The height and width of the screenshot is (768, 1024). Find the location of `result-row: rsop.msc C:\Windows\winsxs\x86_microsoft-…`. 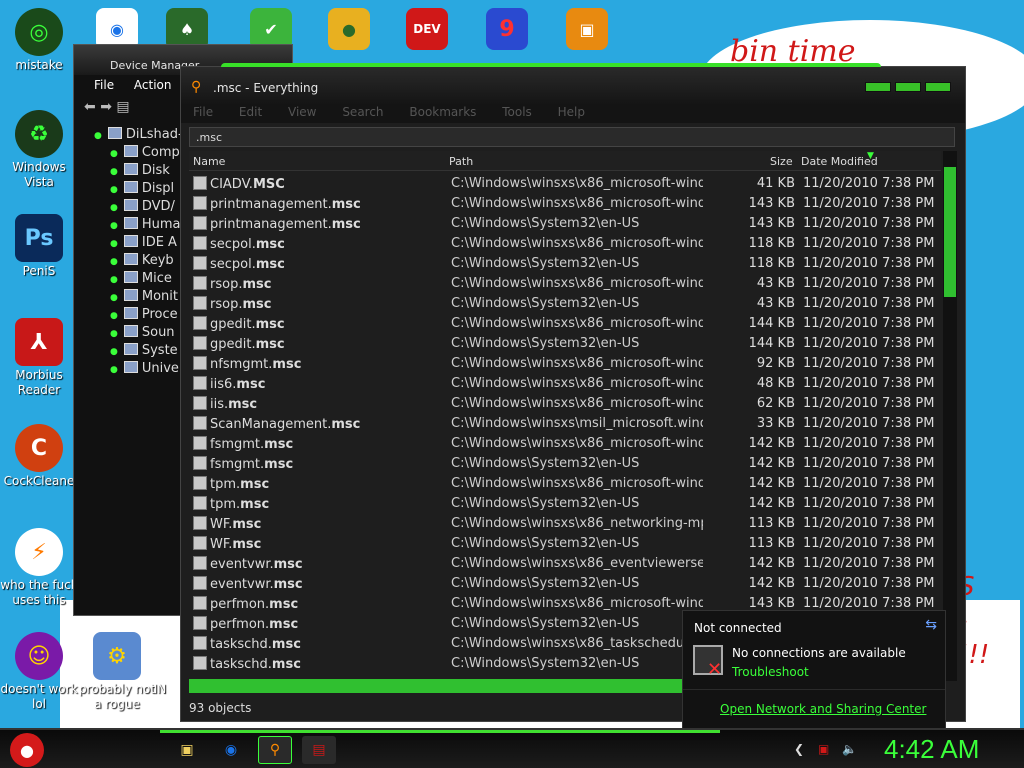

result-row: rsop.msc C:\Windows\winsxs\x86_microsoft-… is located at coordinates (565, 283).